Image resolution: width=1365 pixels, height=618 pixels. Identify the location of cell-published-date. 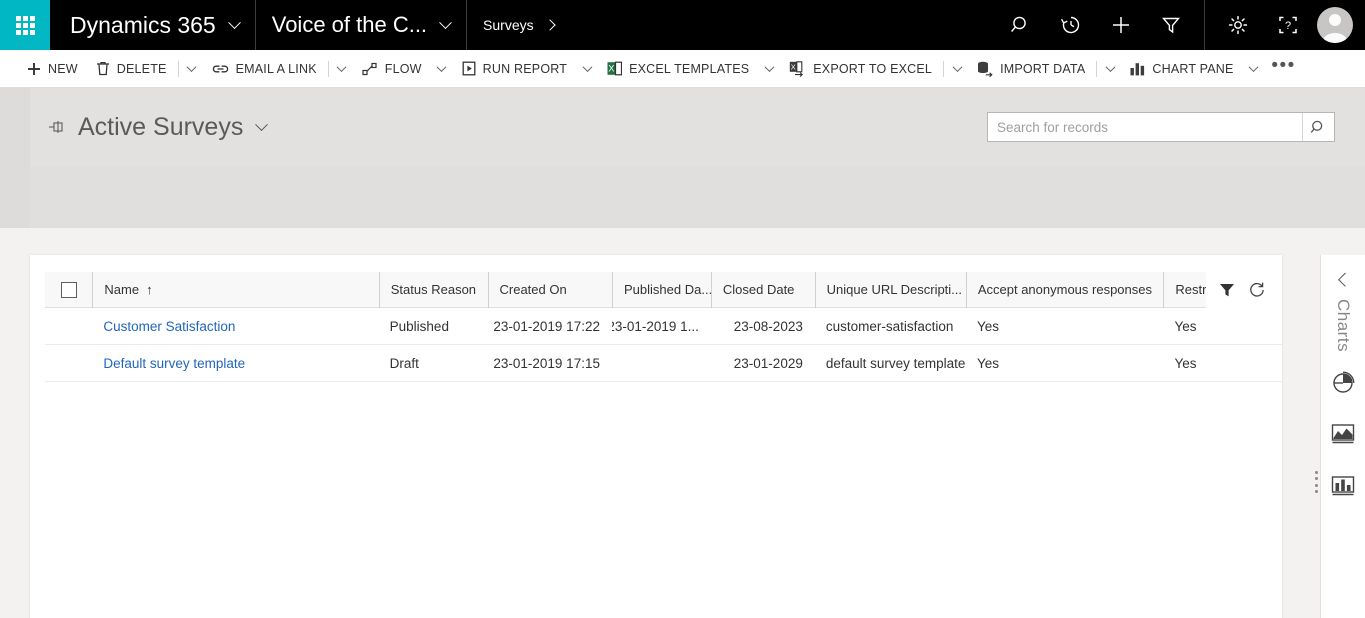
(661, 363).